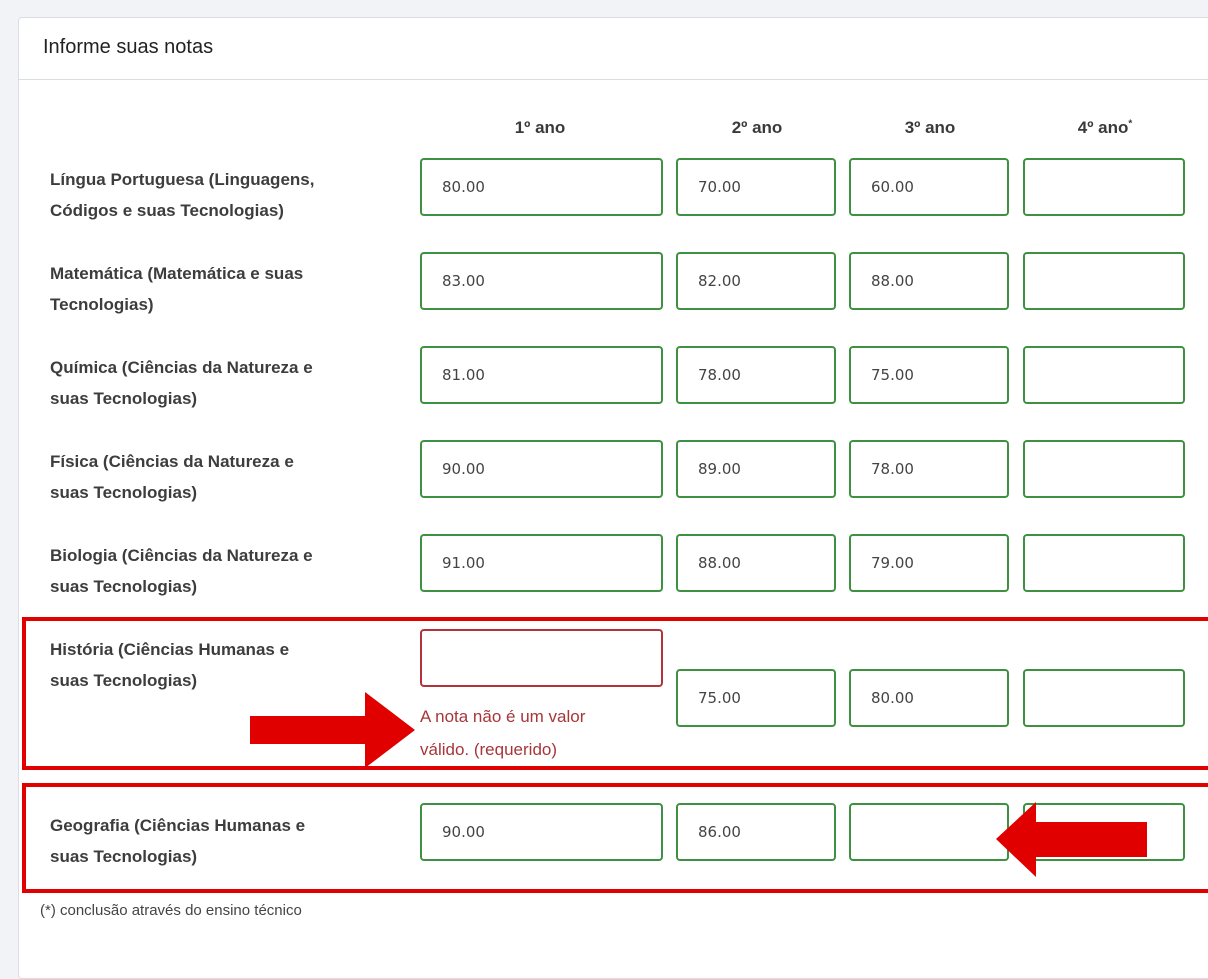 The image size is (1208, 979). What do you see at coordinates (1130, 124) in the screenshot?
I see `technical-marker: *` at bounding box center [1130, 124].